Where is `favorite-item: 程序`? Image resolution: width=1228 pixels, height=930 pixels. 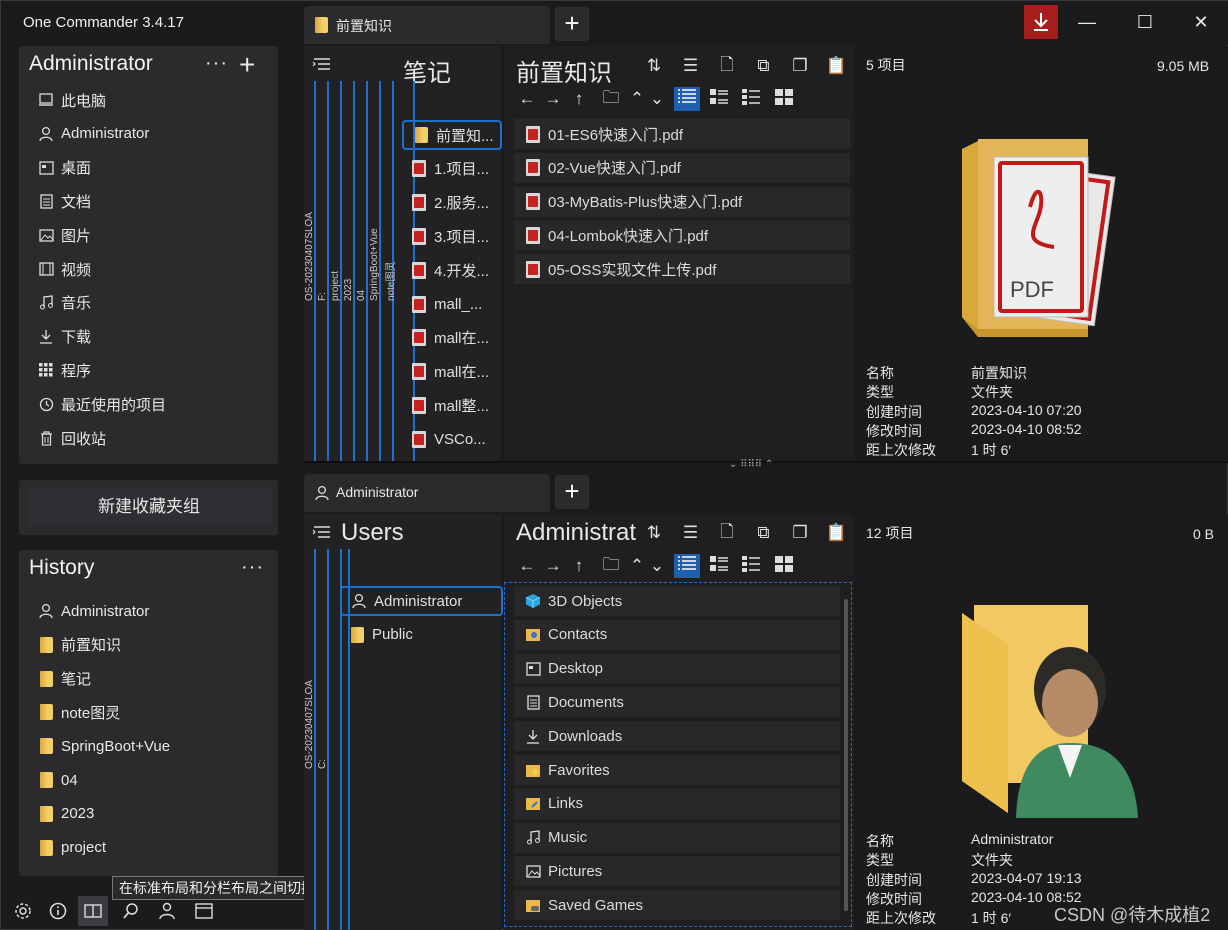 favorite-item: 程序 is located at coordinates (157, 370).